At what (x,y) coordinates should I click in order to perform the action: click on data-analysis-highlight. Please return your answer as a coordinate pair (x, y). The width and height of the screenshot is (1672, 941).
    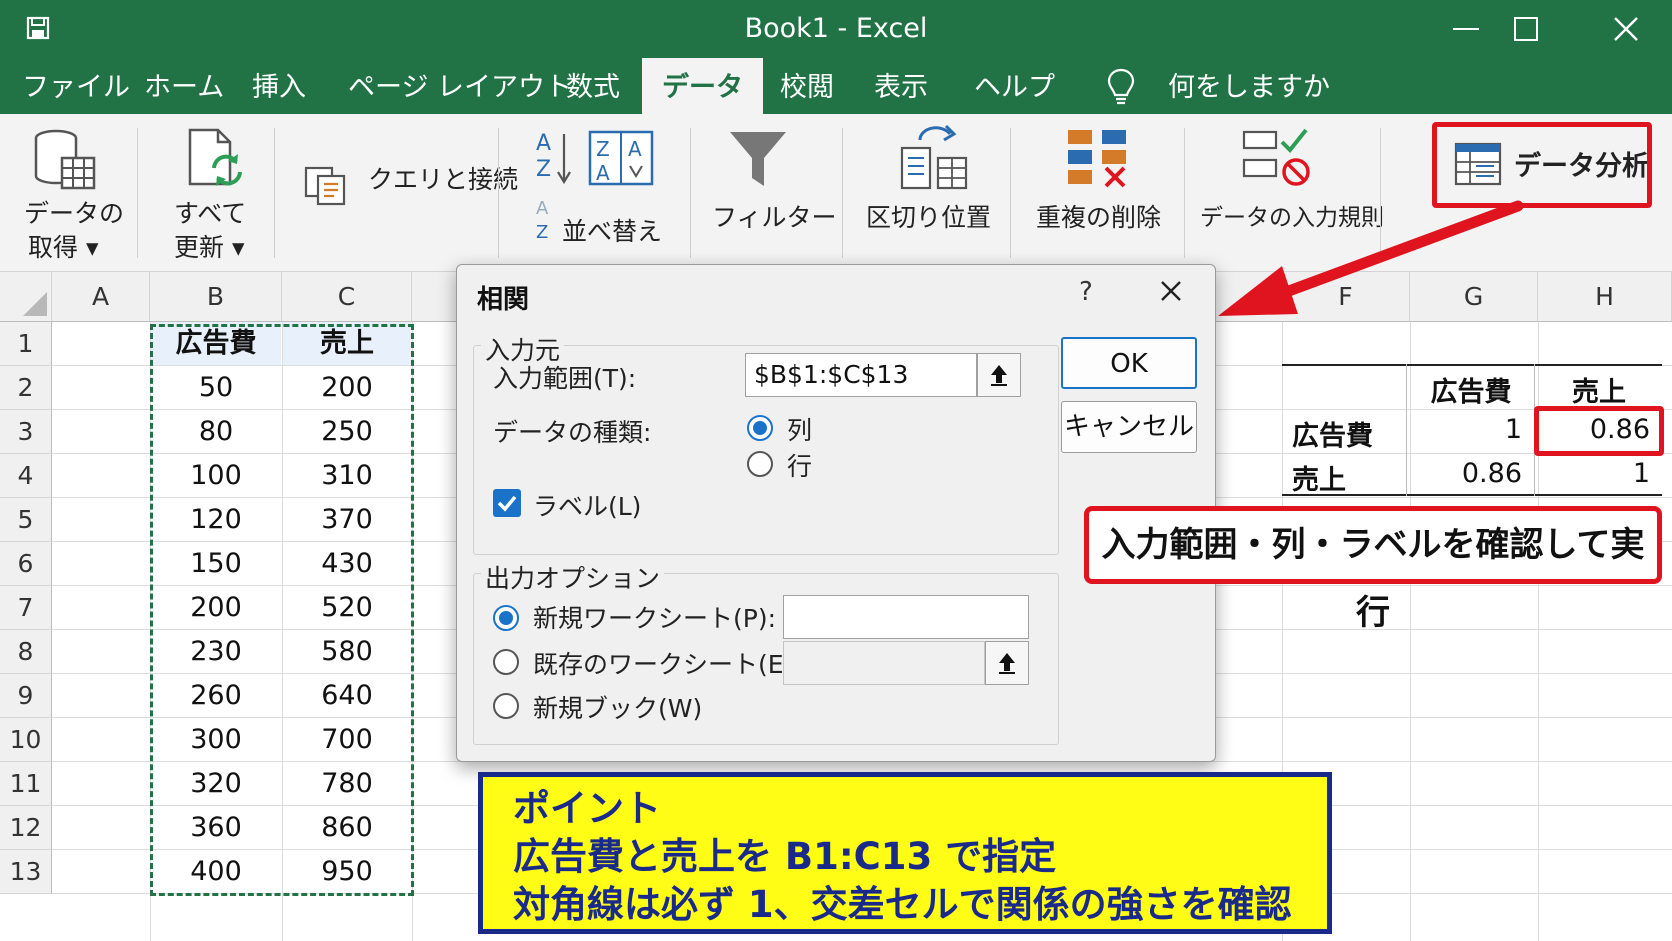
    Looking at the image, I should click on (1542, 165).